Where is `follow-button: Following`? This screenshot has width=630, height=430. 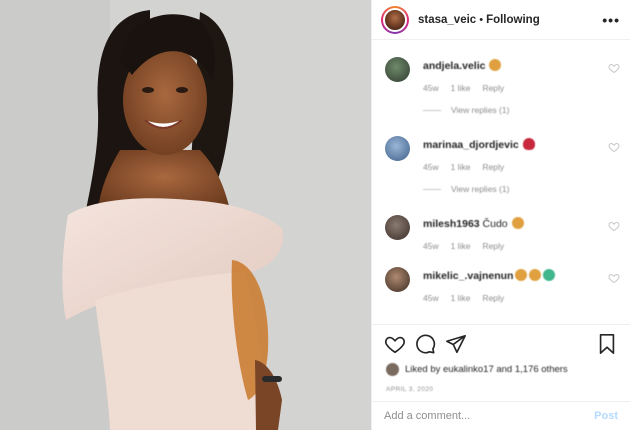 follow-button: Following is located at coordinates (513, 20).